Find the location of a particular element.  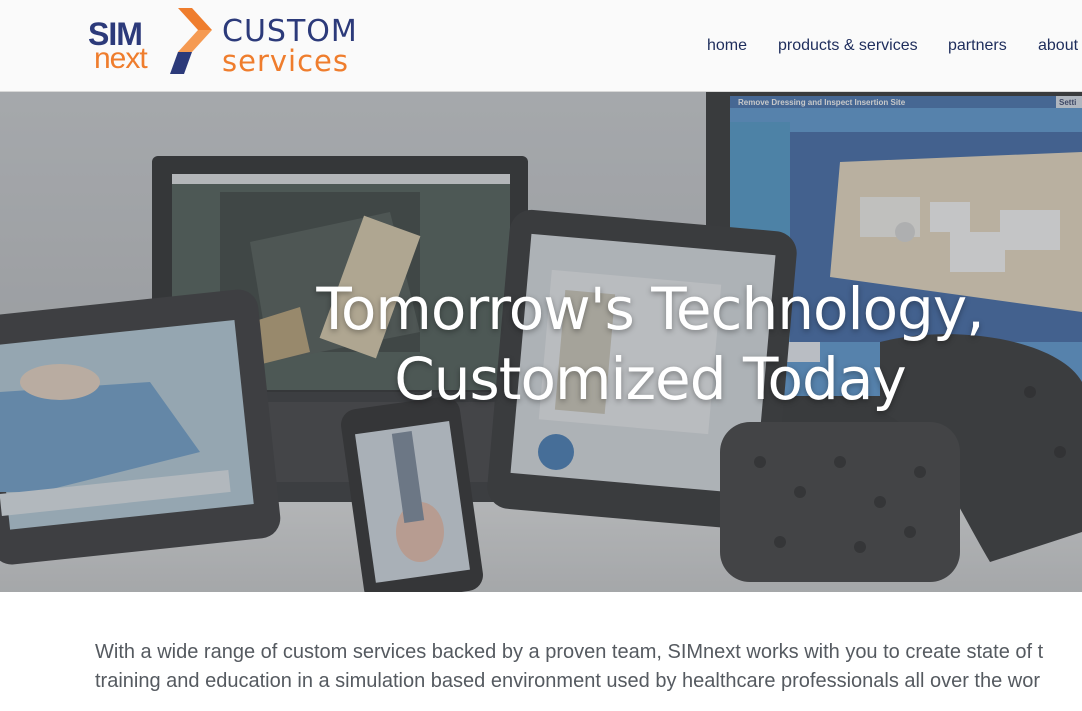

main-nav: home products & services partners about is located at coordinates (541, 47).